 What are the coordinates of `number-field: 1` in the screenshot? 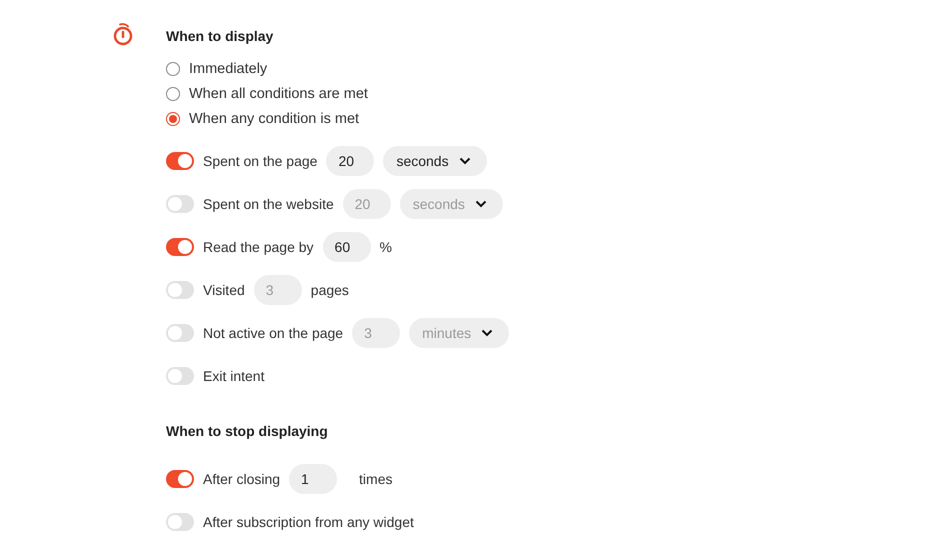 It's located at (313, 479).